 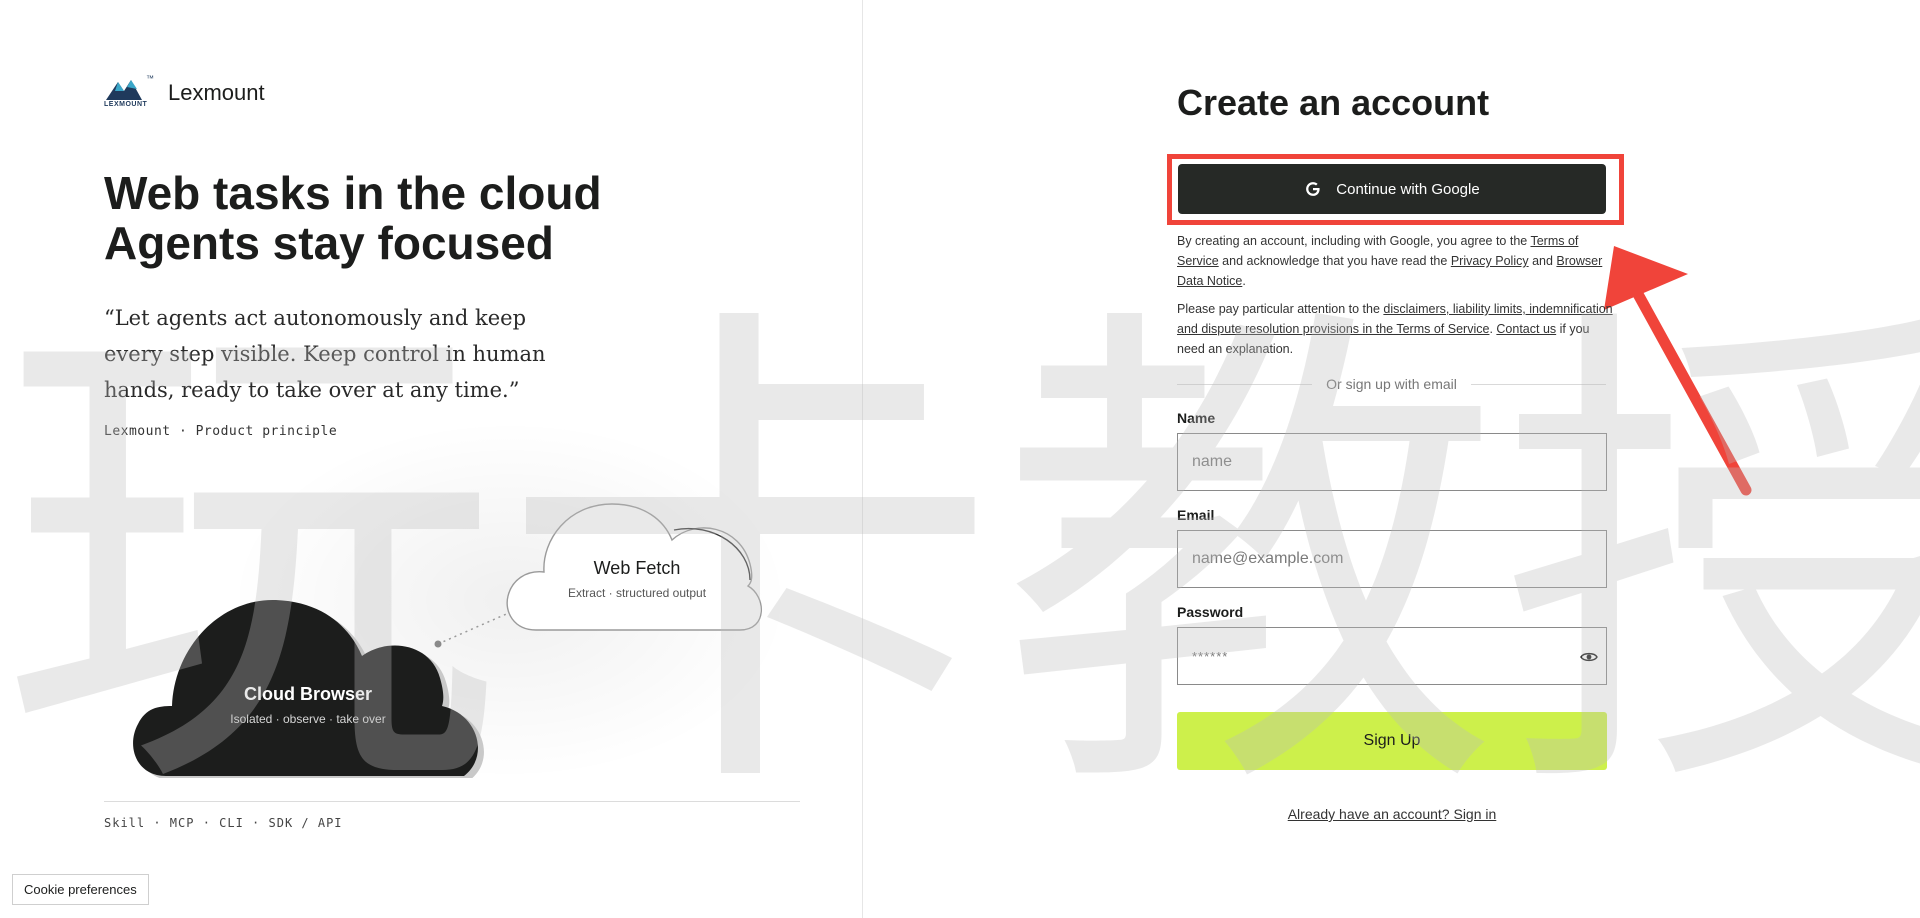 I want to click on email-label: Email, so click(x=1196, y=515).